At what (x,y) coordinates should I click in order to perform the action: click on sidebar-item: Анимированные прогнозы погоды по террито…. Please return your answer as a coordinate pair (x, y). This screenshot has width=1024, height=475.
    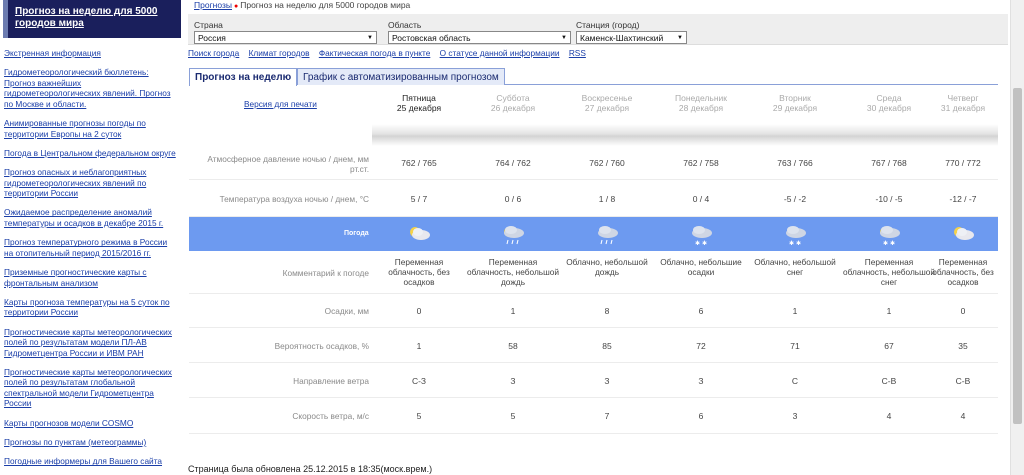
    Looking at the image, I should click on (90, 128).